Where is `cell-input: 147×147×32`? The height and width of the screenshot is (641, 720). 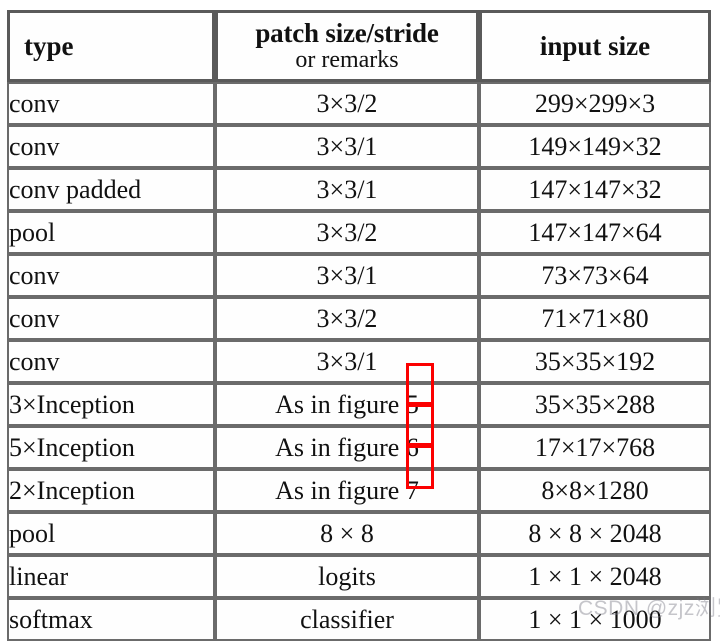
cell-input: 147×147×32 is located at coordinates (595, 189).